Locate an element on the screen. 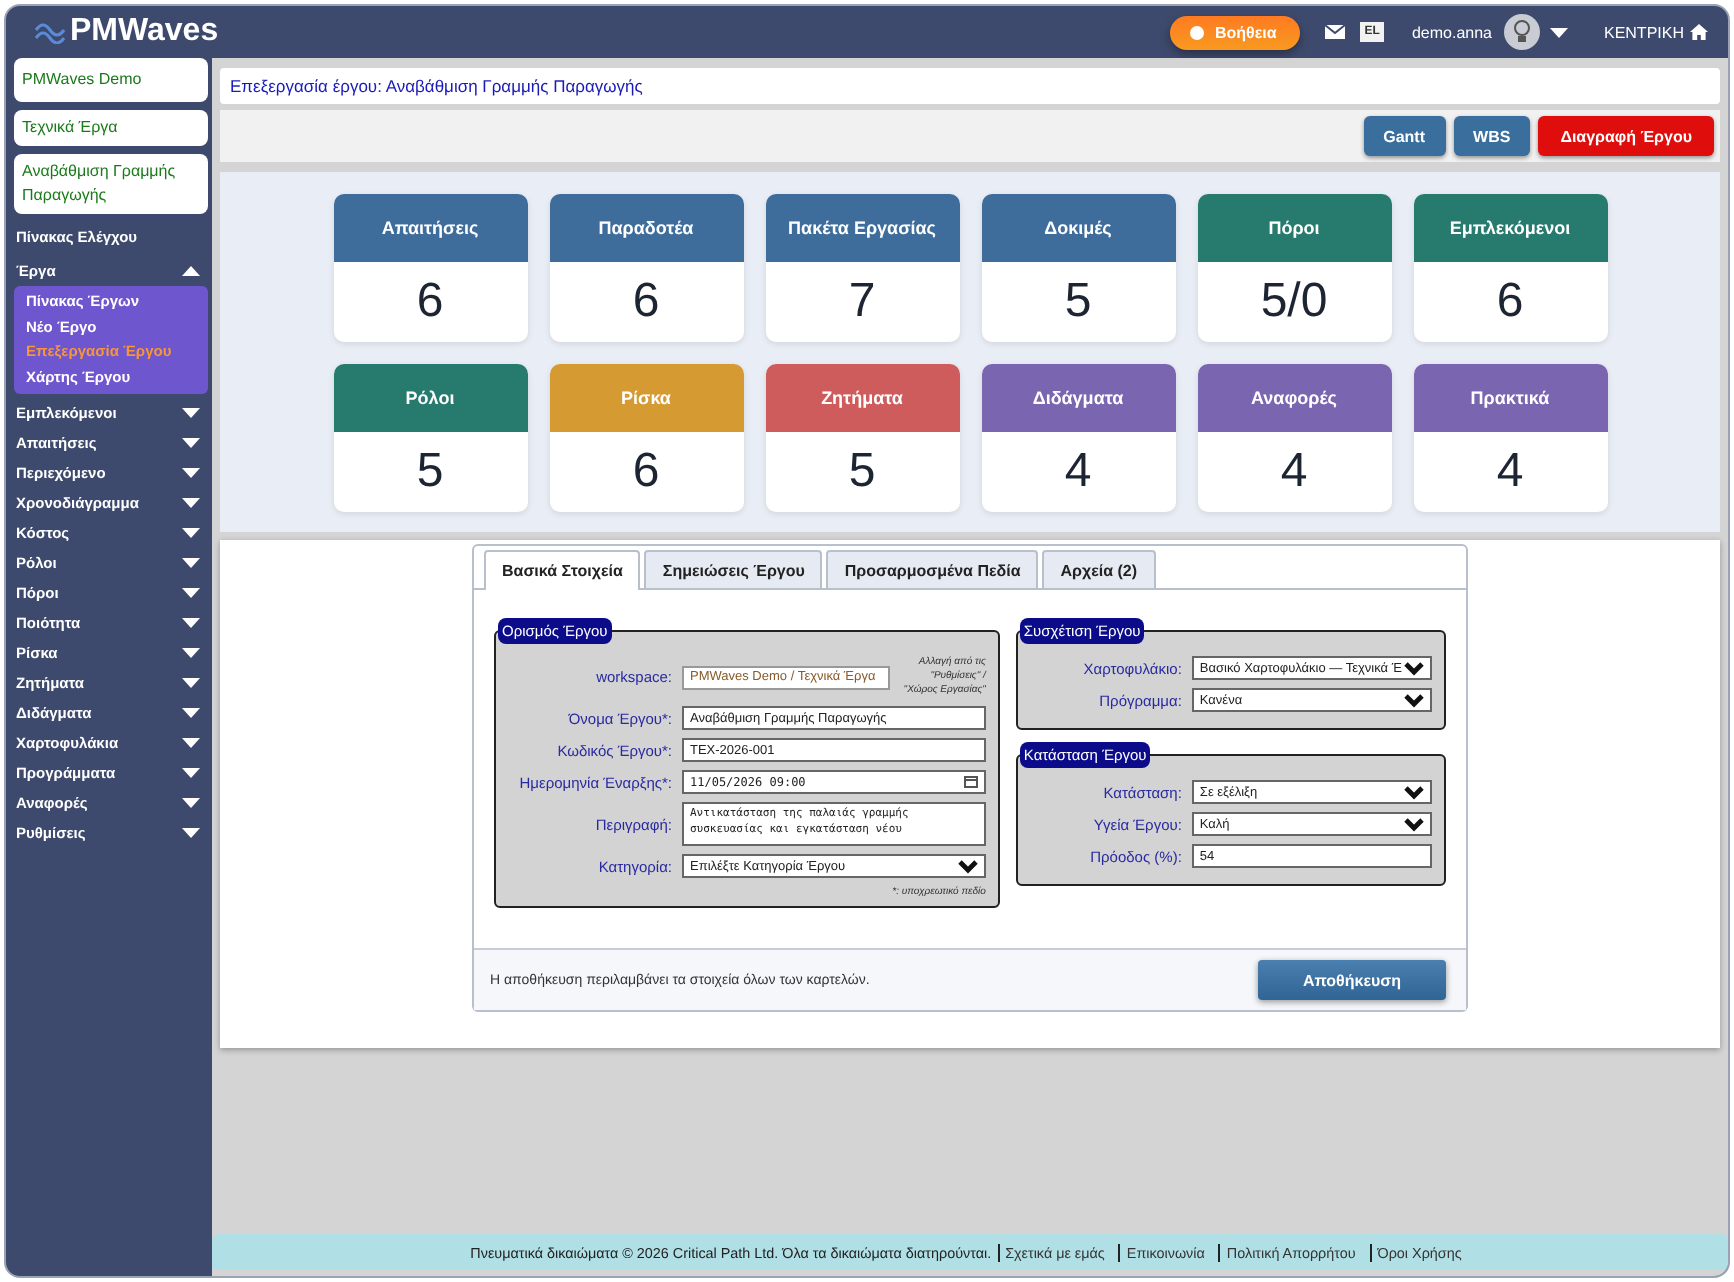 The image size is (1734, 1282). stat-card: Ρίσκα 6 is located at coordinates (646, 437).